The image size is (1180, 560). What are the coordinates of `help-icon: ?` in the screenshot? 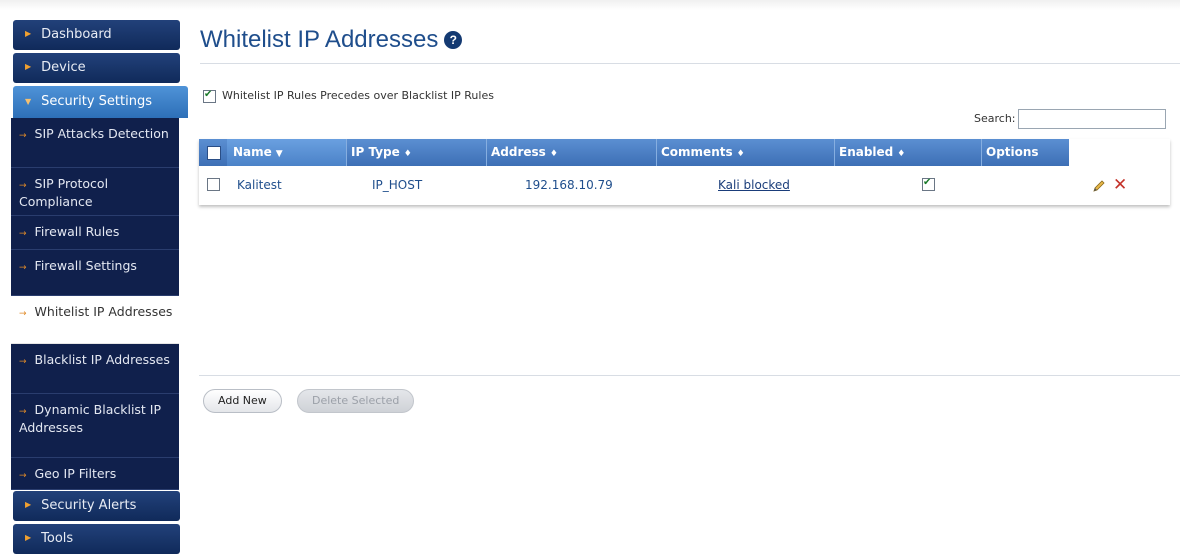 It's located at (453, 40).